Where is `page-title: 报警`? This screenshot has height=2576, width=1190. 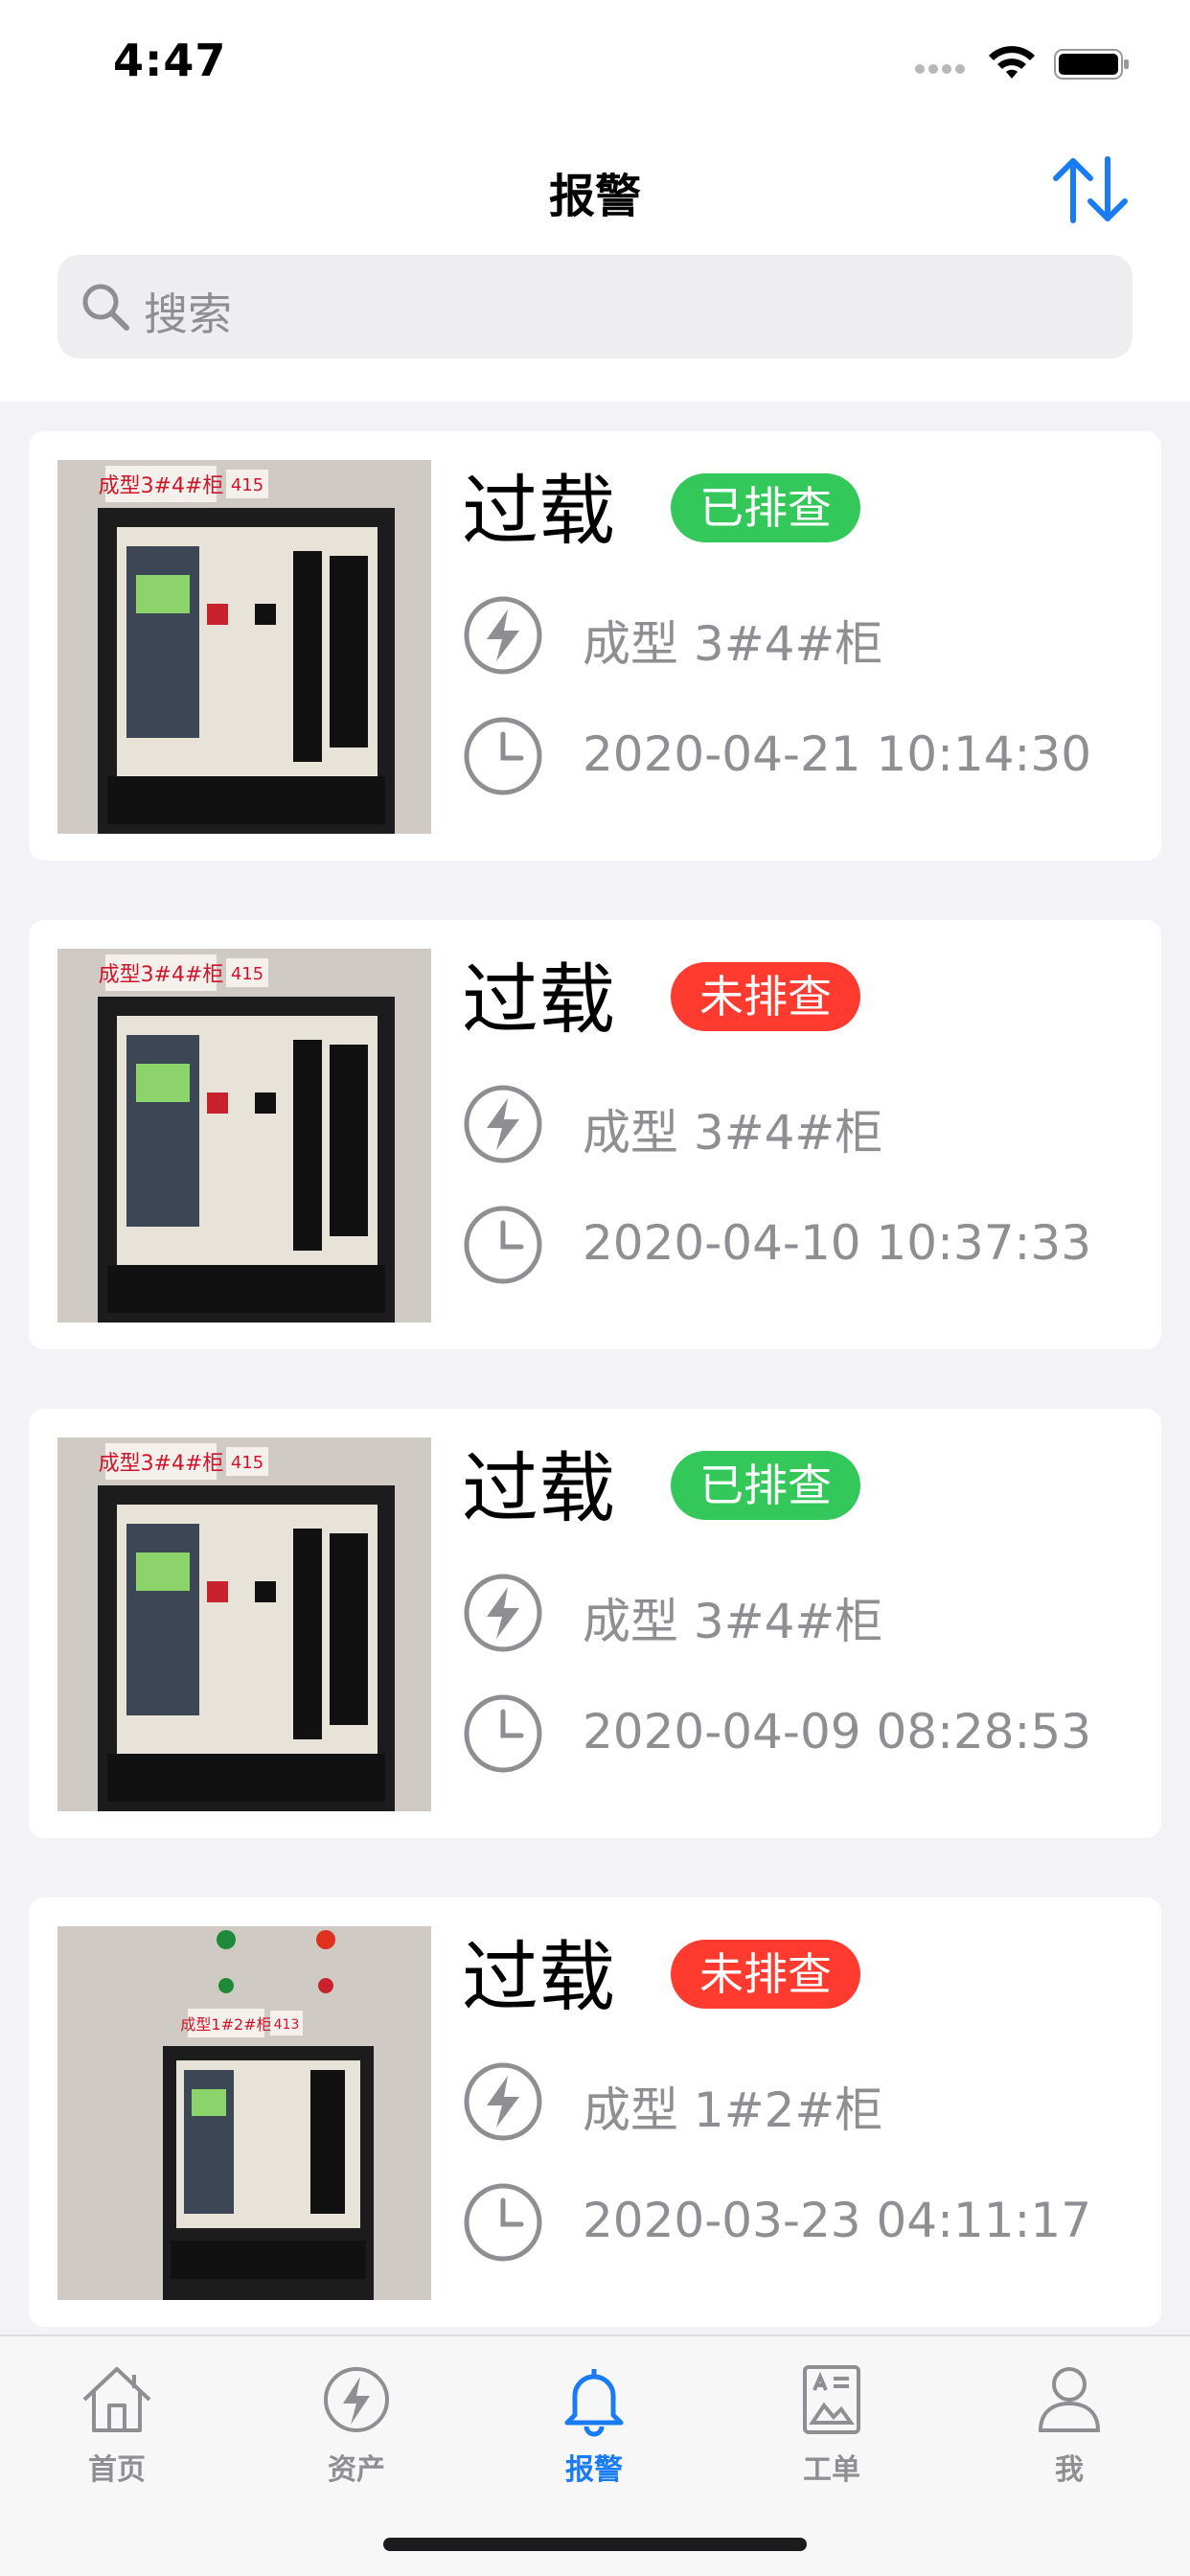
page-title: 报警 is located at coordinates (594, 196).